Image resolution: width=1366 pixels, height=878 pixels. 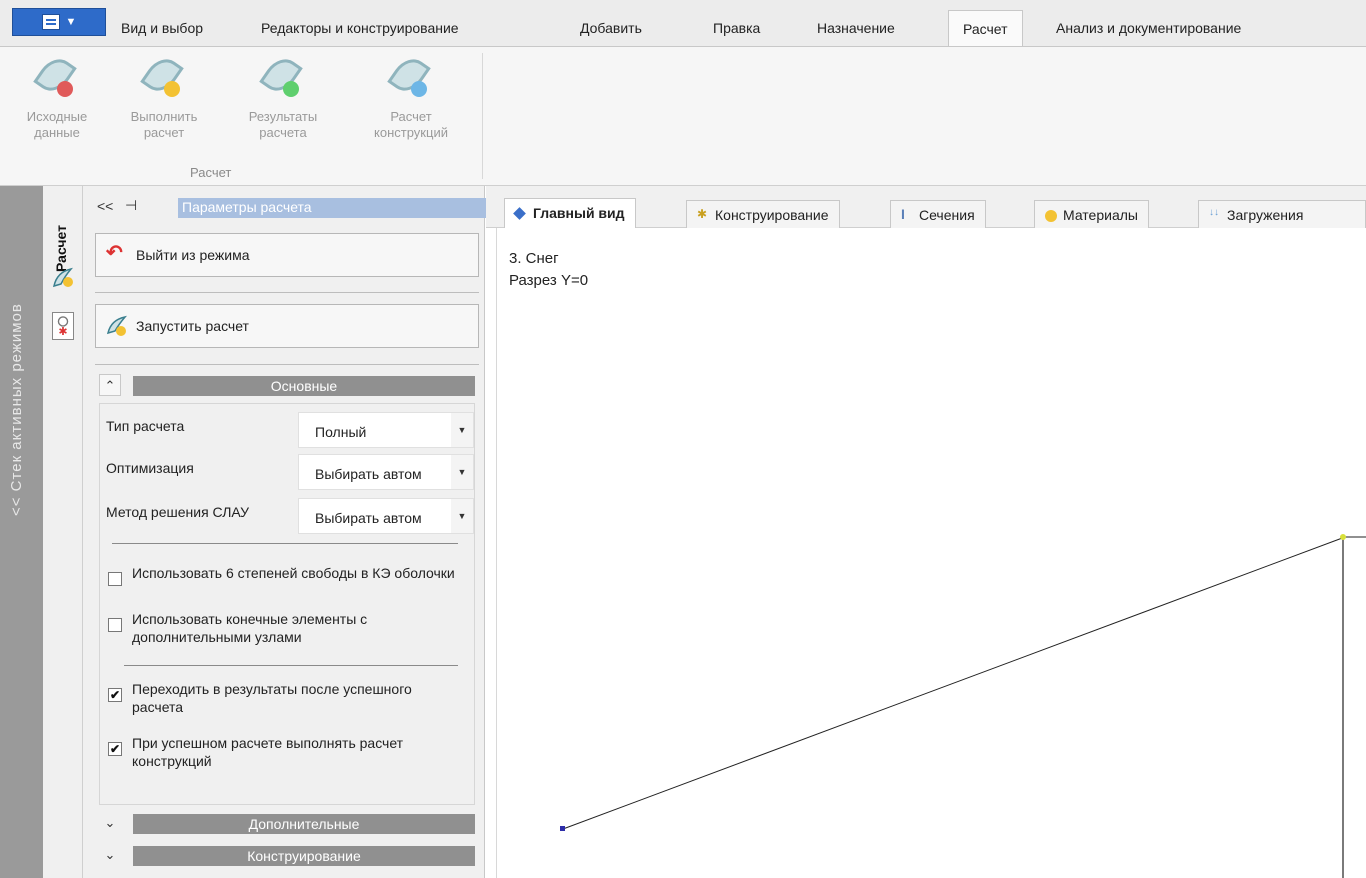 What do you see at coordinates (162, 28) in the screenshot?
I see `tab-view-select: Вид и выбор` at bounding box center [162, 28].